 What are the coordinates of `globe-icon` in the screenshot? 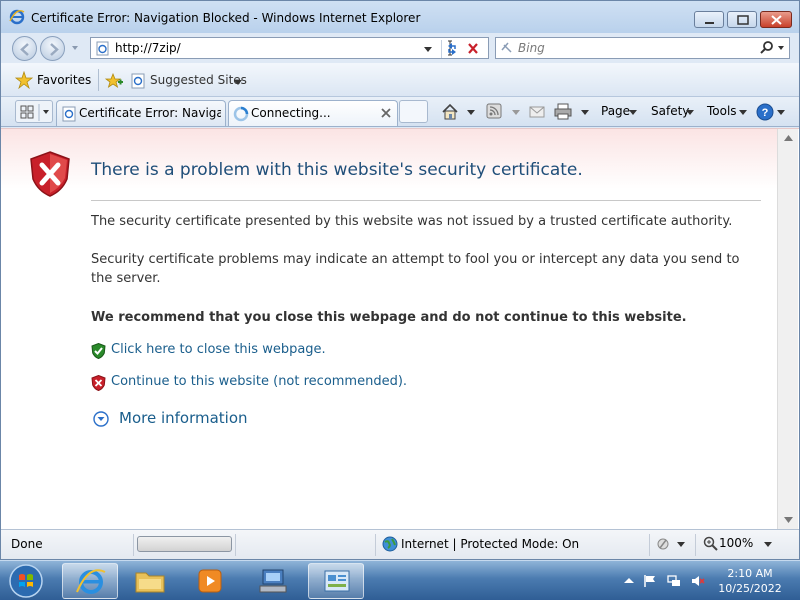 It's located at (390, 544).